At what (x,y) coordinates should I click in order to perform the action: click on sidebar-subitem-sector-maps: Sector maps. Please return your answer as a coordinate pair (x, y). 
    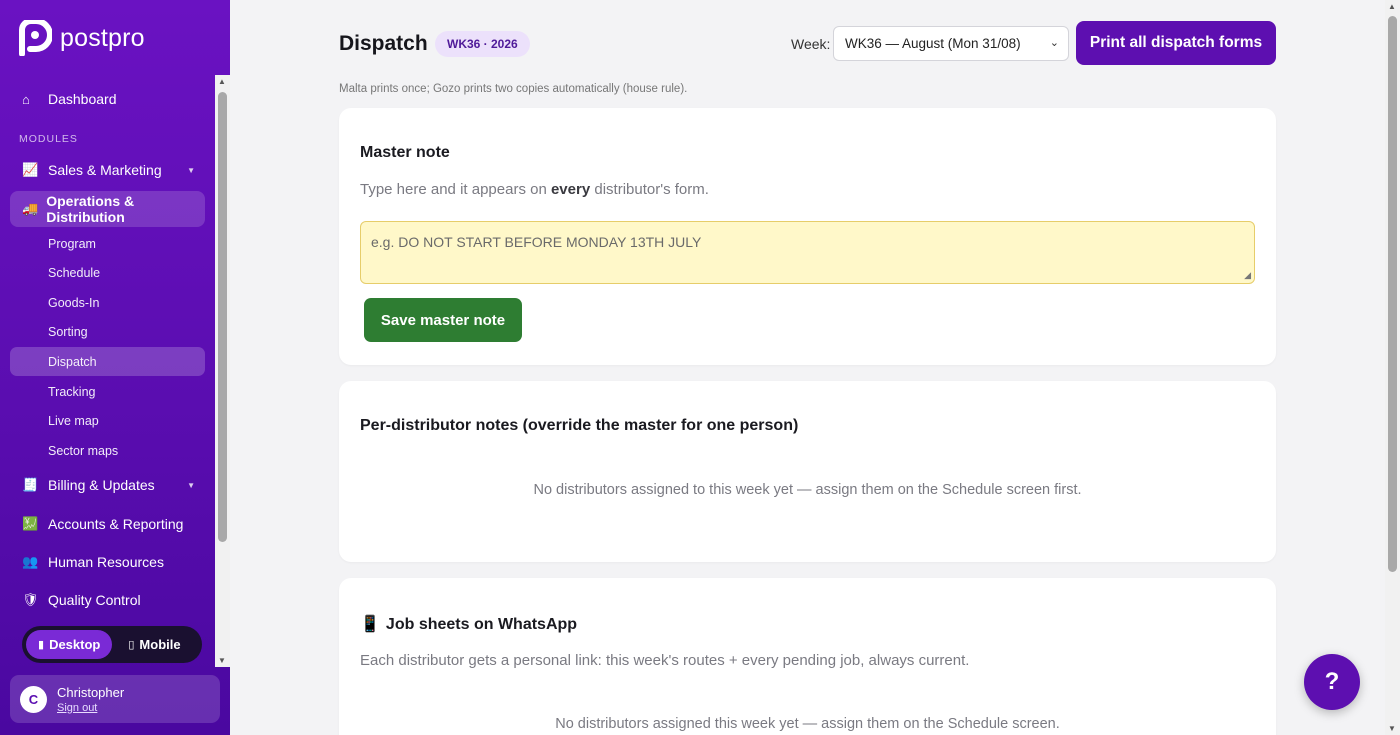
    Looking at the image, I should click on (107, 450).